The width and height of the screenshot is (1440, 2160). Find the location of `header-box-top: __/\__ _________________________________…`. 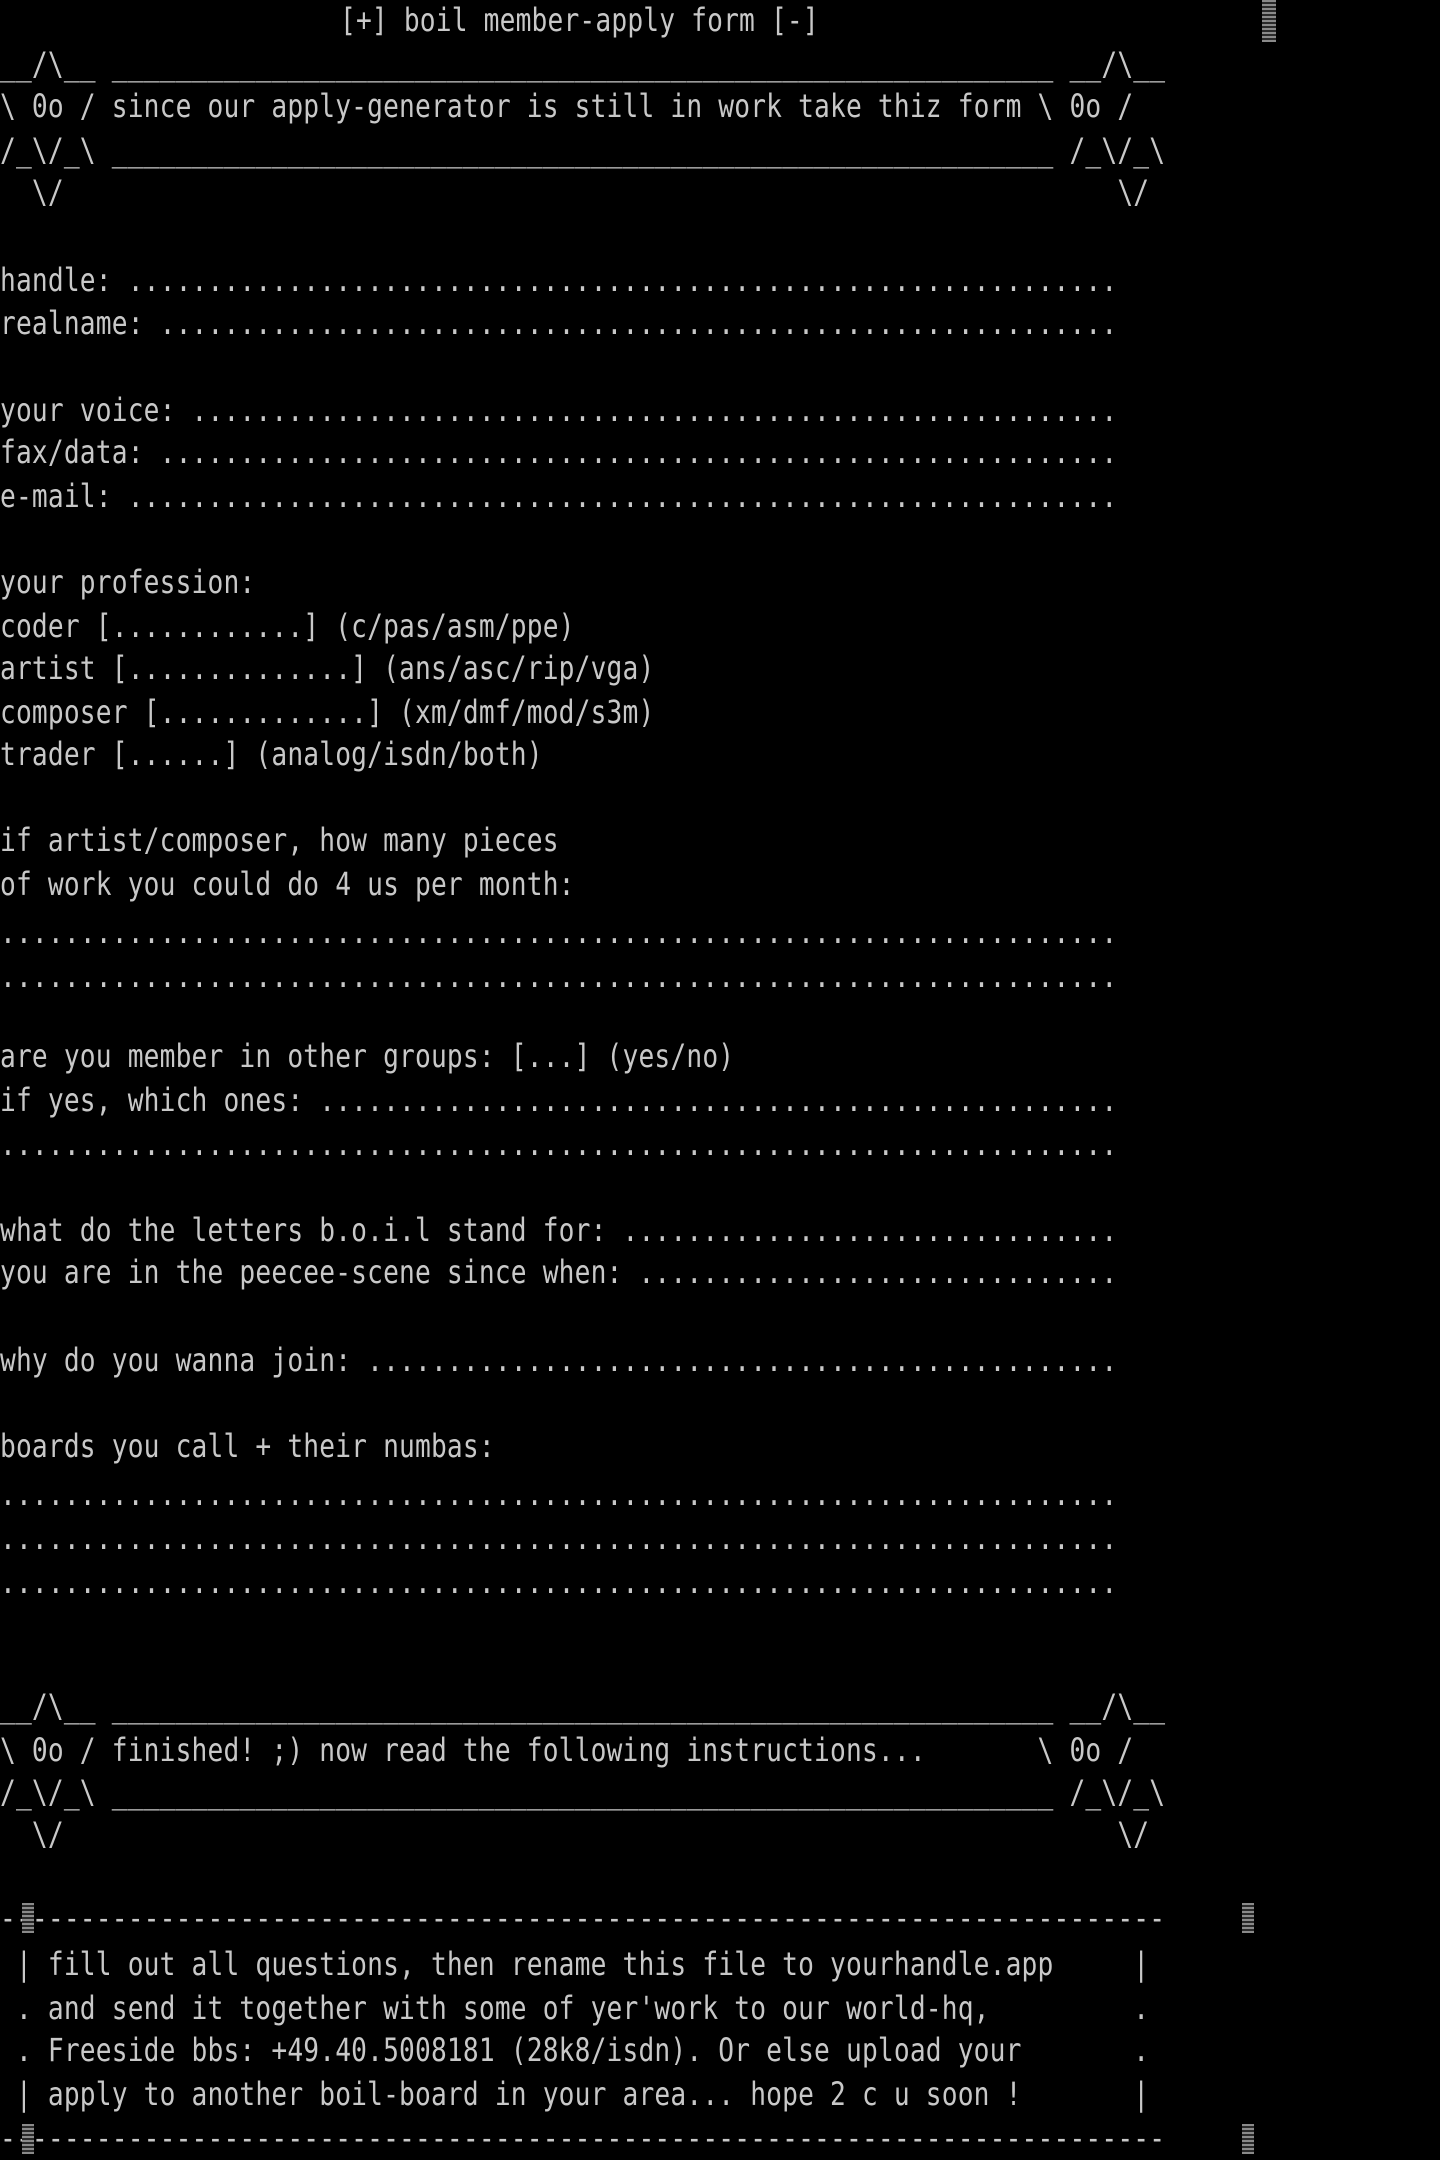

header-box-top: __/\__ _________________________________… is located at coordinates (583, 64).